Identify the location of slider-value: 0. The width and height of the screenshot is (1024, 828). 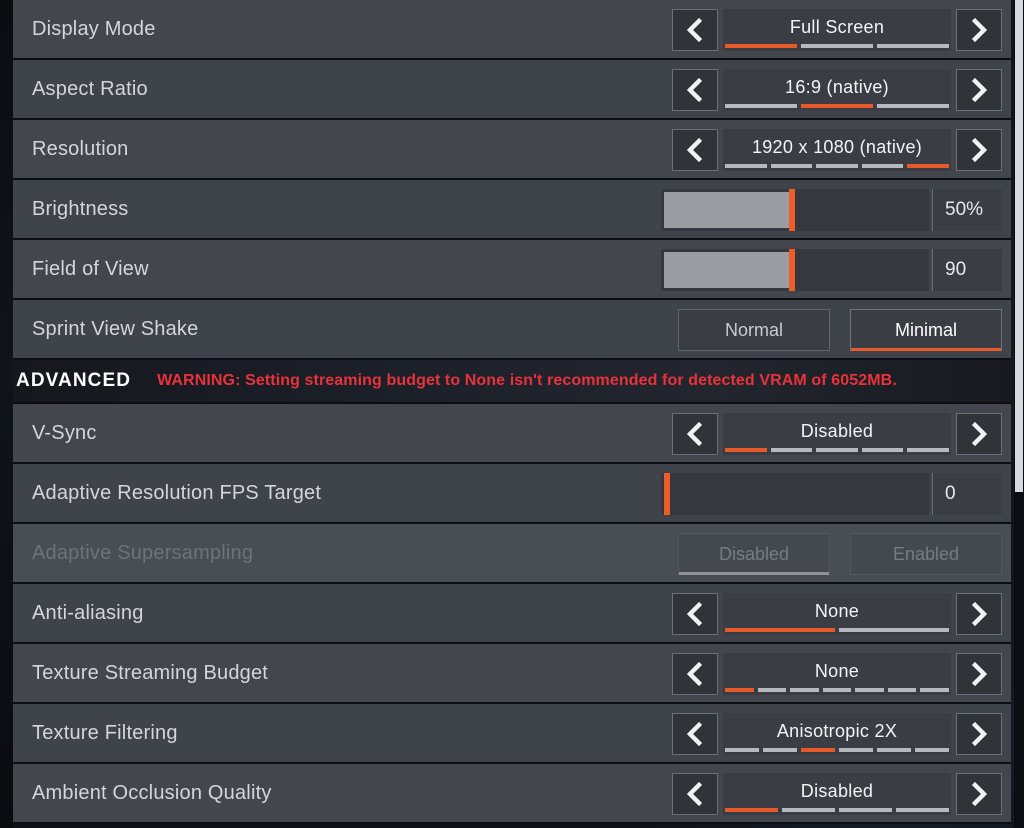
(967, 494).